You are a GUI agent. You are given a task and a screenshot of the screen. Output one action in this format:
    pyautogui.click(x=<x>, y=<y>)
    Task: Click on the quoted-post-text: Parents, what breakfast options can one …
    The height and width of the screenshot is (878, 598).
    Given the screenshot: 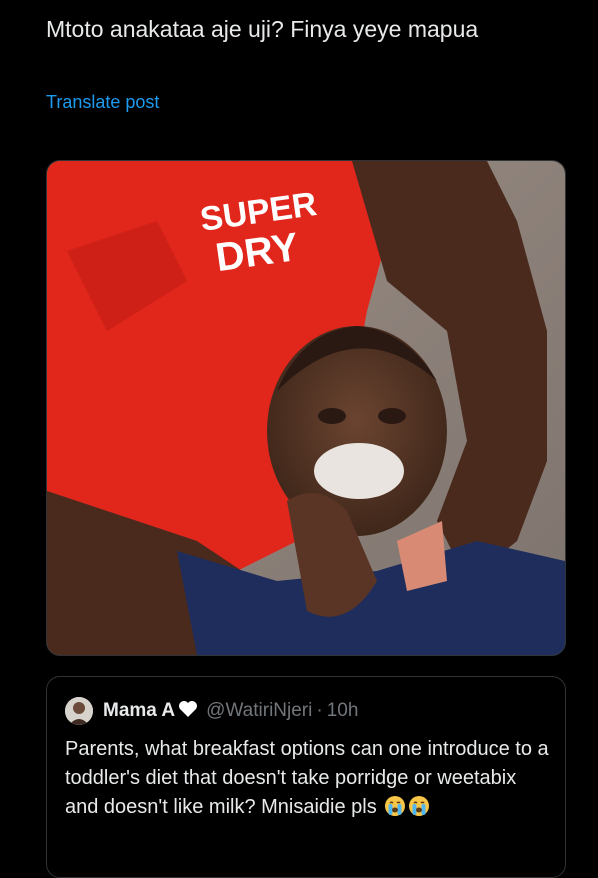 What is the action you would take?
    pyautogui.click(x=308, y=780)
    